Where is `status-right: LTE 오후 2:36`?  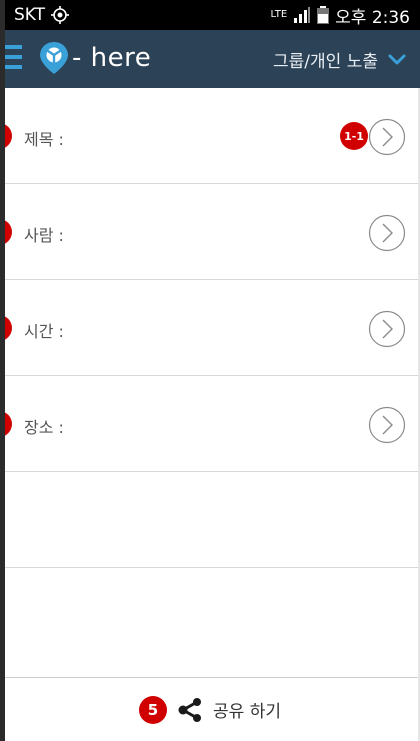 status-right: LTE 오후 2:36 is located at coordinates (340, 15).